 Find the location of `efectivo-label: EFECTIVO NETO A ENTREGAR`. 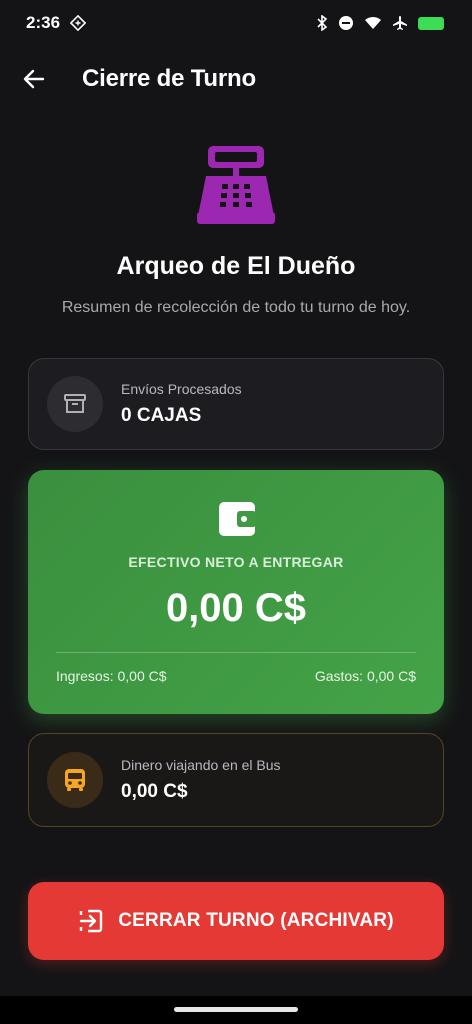

efectivo-label: EFECTIVO NETO A ENTREGAR is located at coordinates (236, 562).